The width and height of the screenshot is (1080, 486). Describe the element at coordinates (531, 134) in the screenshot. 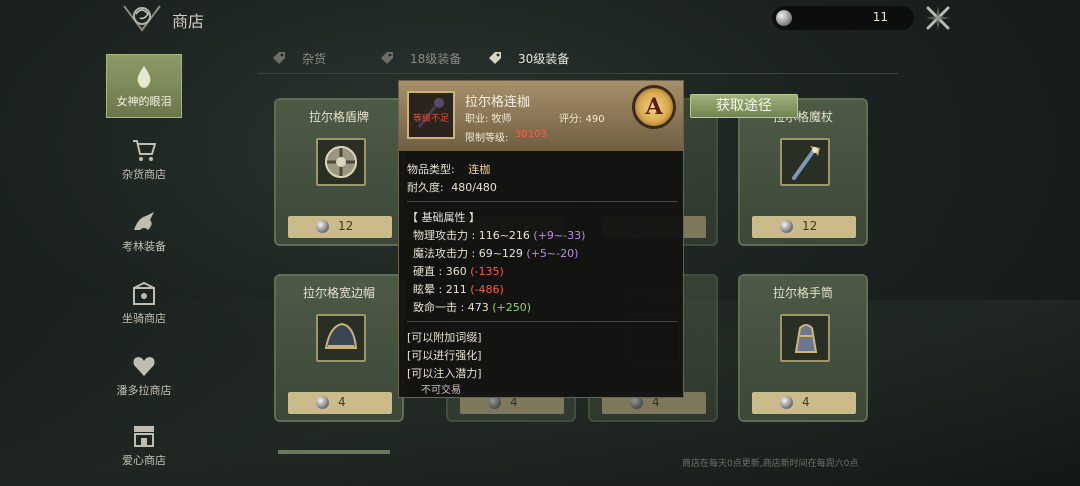

I see `tooltip-level-value: 30103` at that location.